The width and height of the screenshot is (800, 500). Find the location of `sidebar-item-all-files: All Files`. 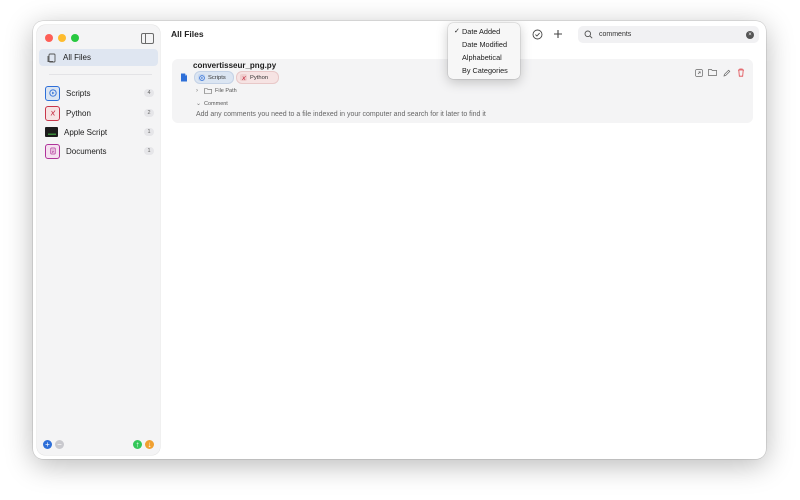

sidebar-item-all-files: All Files is located at coordinates (98, 57).